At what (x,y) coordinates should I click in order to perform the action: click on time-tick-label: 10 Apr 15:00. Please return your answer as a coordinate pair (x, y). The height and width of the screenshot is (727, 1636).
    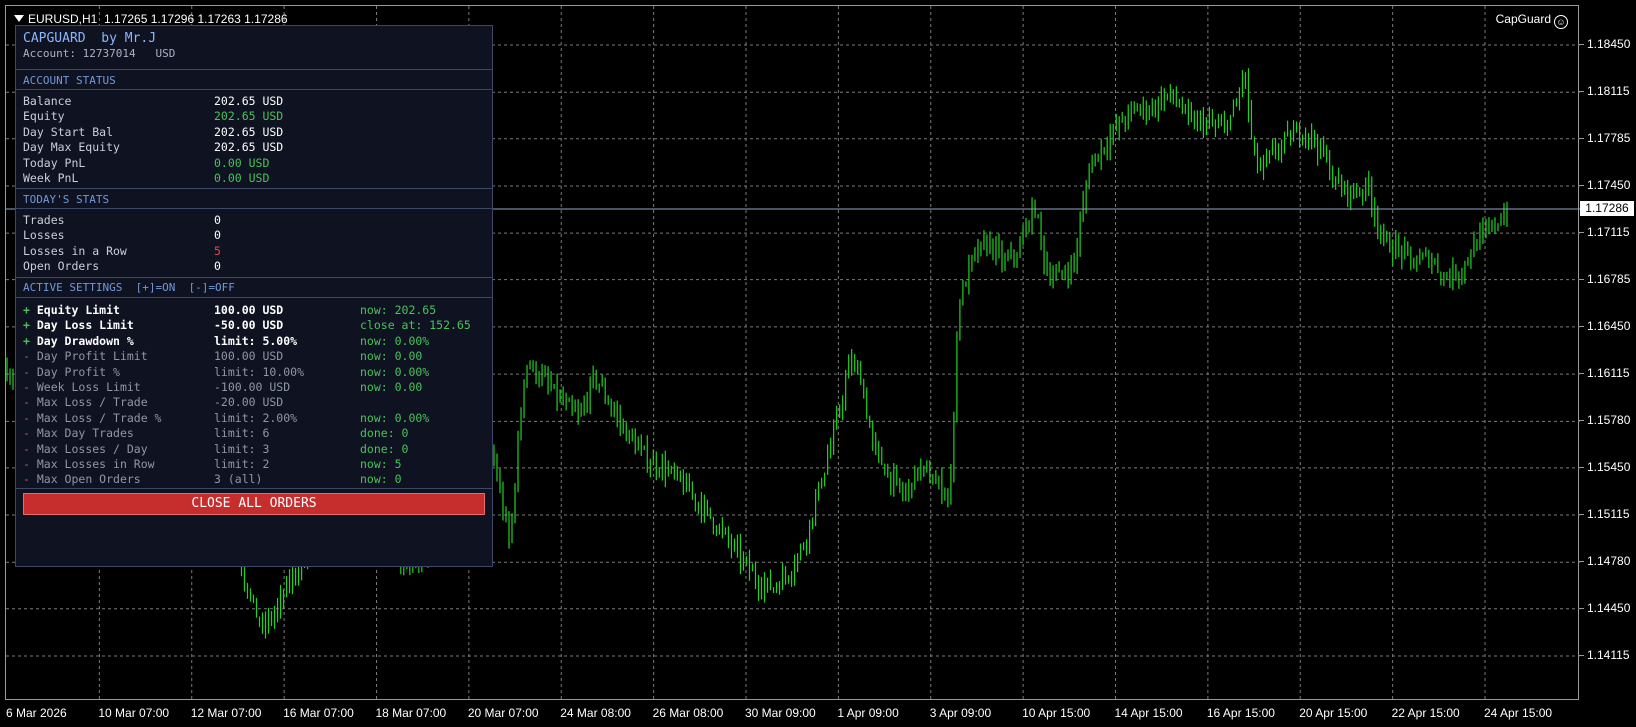
    Looking at the image, I should click on (1056, 713).